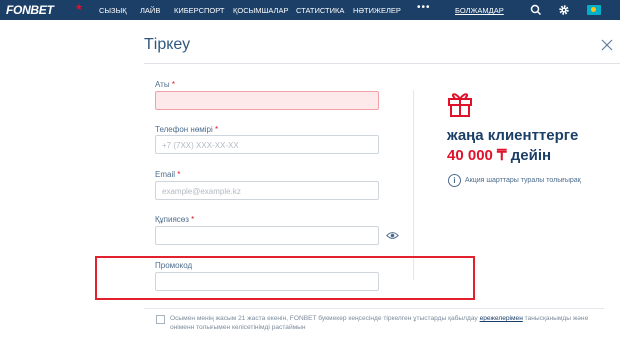 This screenshot has height=343, width=620. I want to click on email-input: example@example.kz, so click(267, 190).